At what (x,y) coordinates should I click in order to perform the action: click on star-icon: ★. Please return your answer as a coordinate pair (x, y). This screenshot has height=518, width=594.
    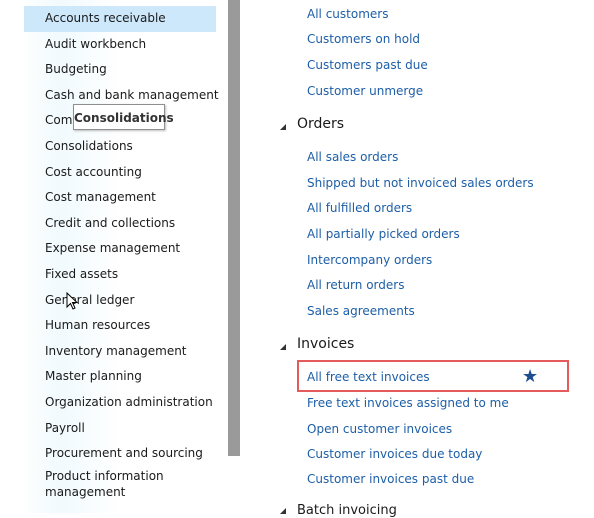
    Looking at the image, I should click on (530, 376).